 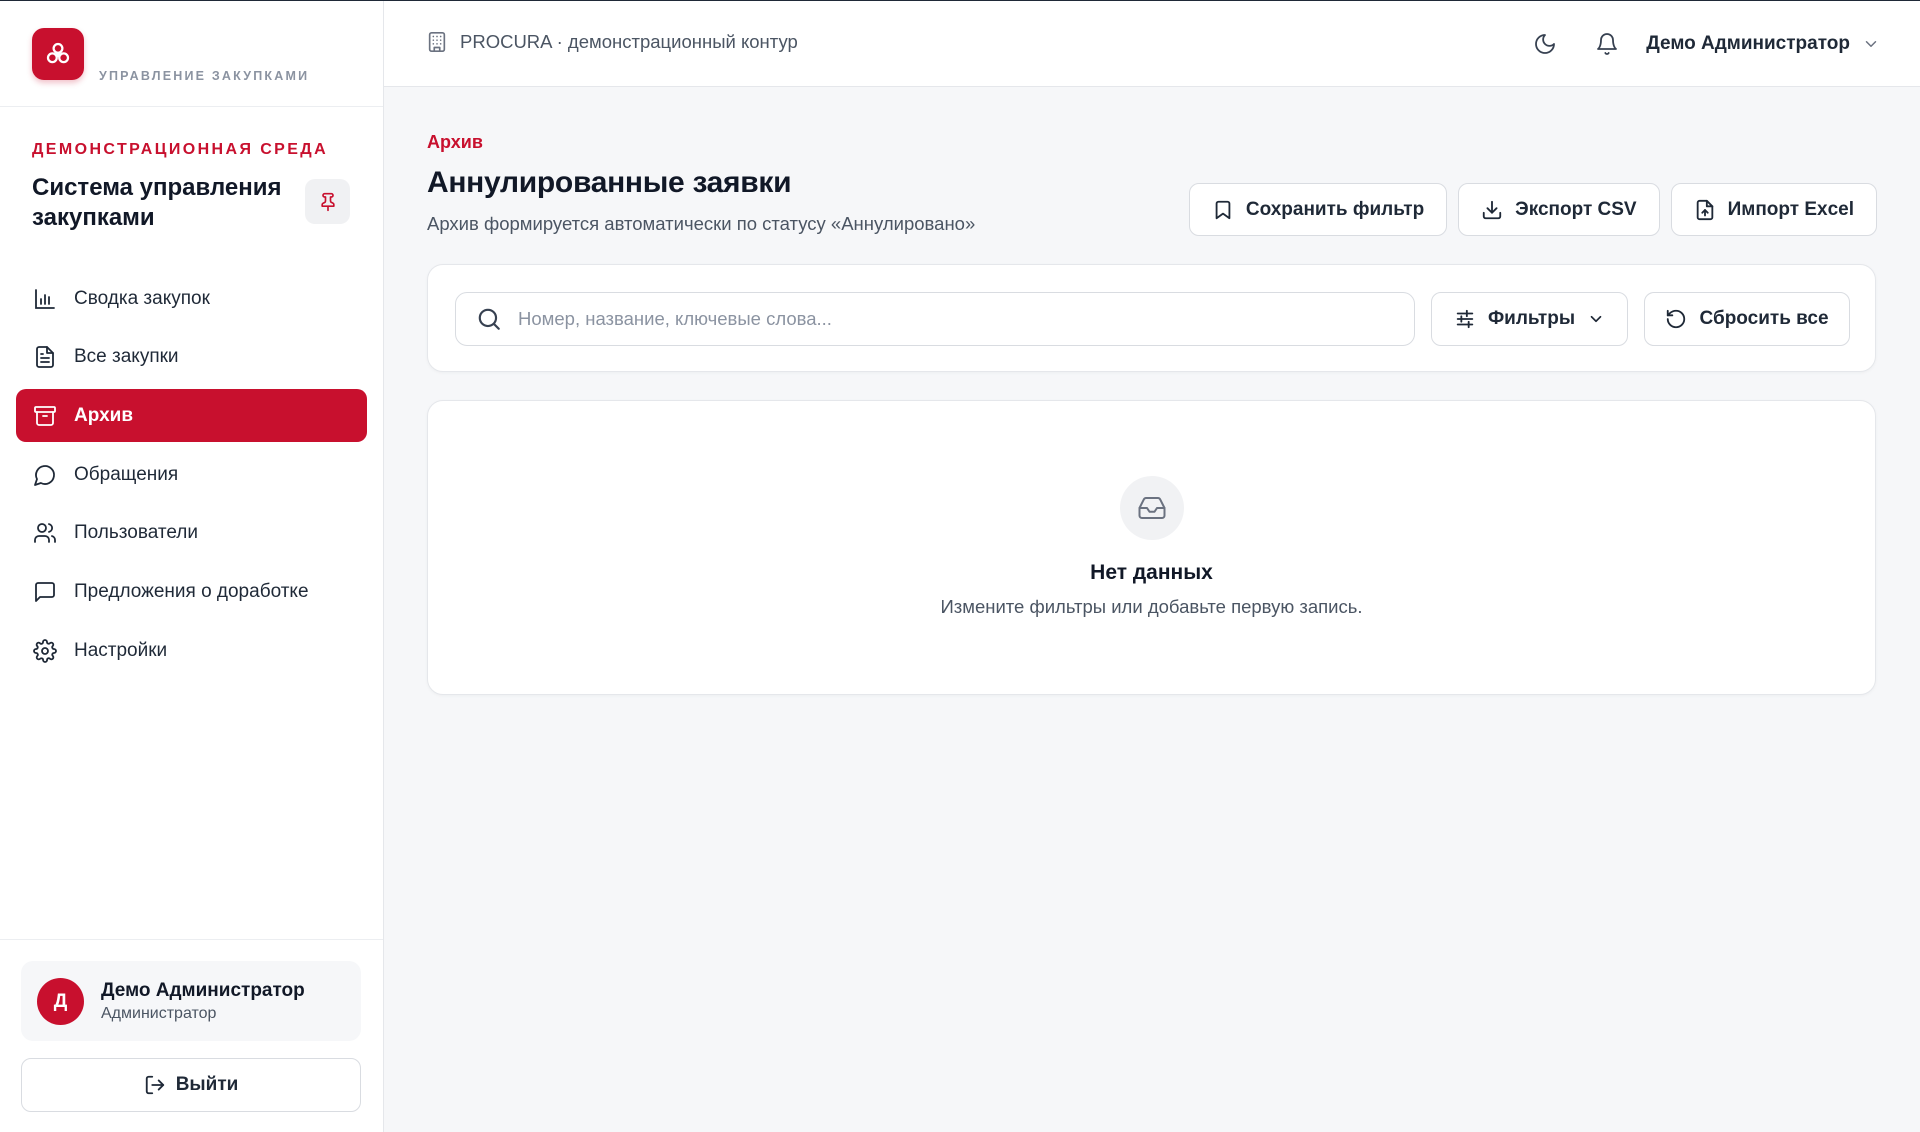 I want to click on logout-icon, so click(x=155, y=1085).